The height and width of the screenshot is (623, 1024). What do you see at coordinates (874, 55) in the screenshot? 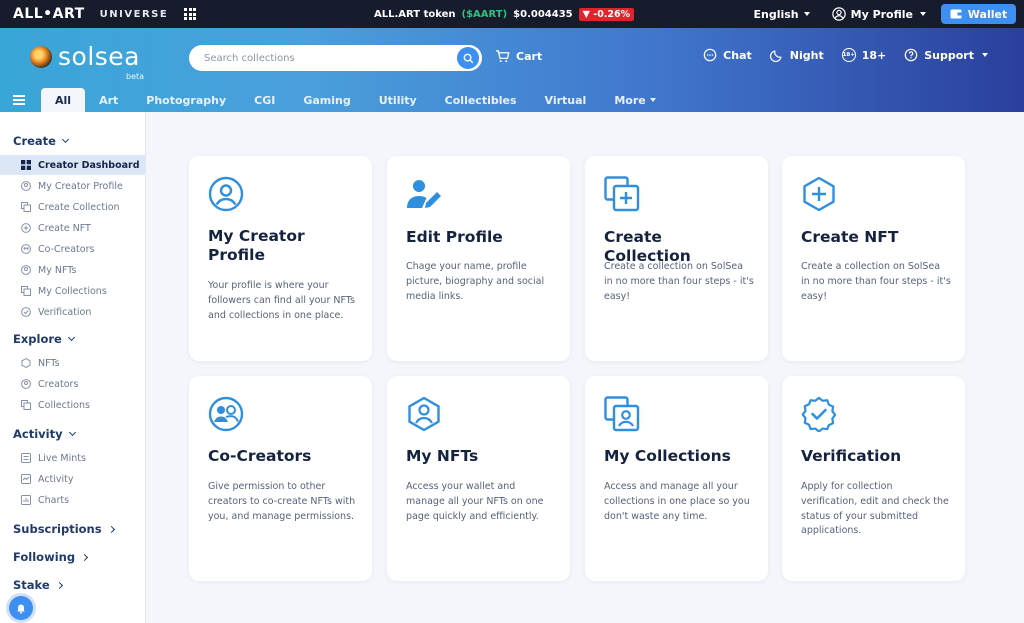
I see `adult-label: 18+` at bounding box center [874, 55].